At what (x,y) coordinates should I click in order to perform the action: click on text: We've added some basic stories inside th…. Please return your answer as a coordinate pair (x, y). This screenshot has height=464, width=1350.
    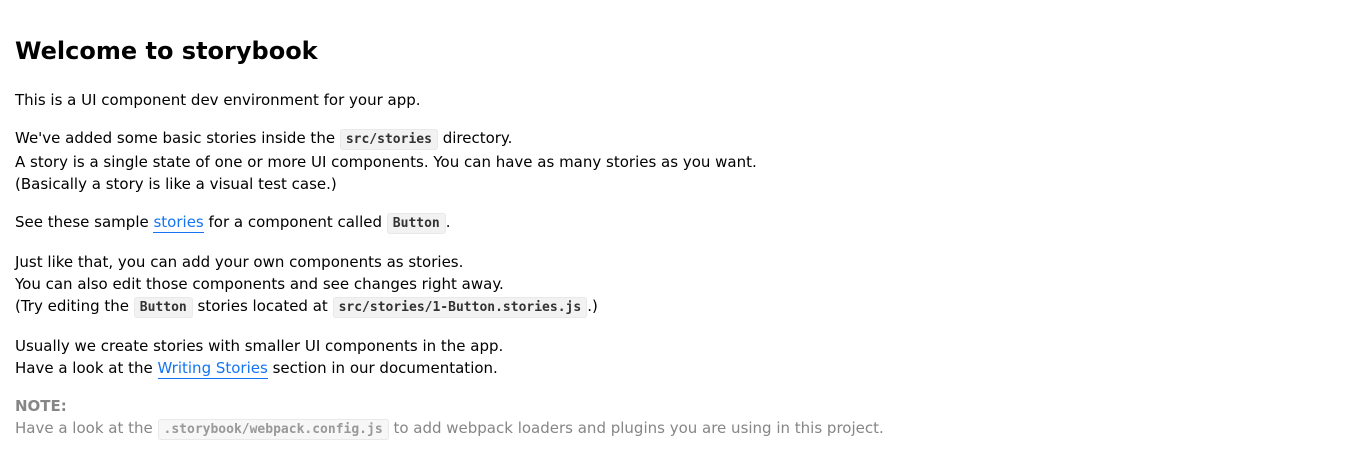
    Looking at the image, I should click on (177, 138).